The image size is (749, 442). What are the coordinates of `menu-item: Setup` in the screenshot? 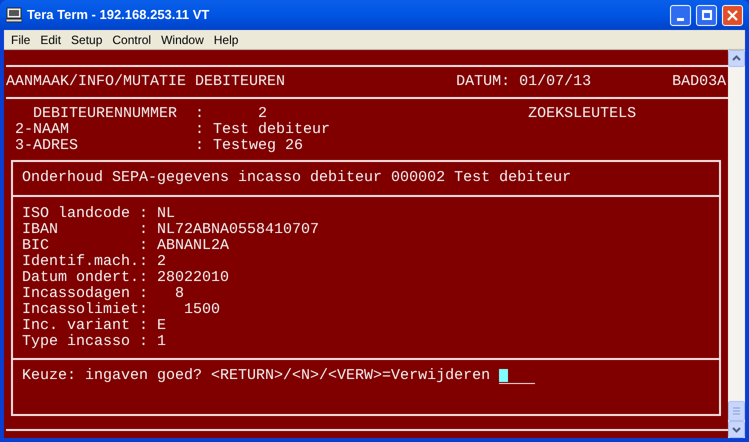 It's located at (87, 39).